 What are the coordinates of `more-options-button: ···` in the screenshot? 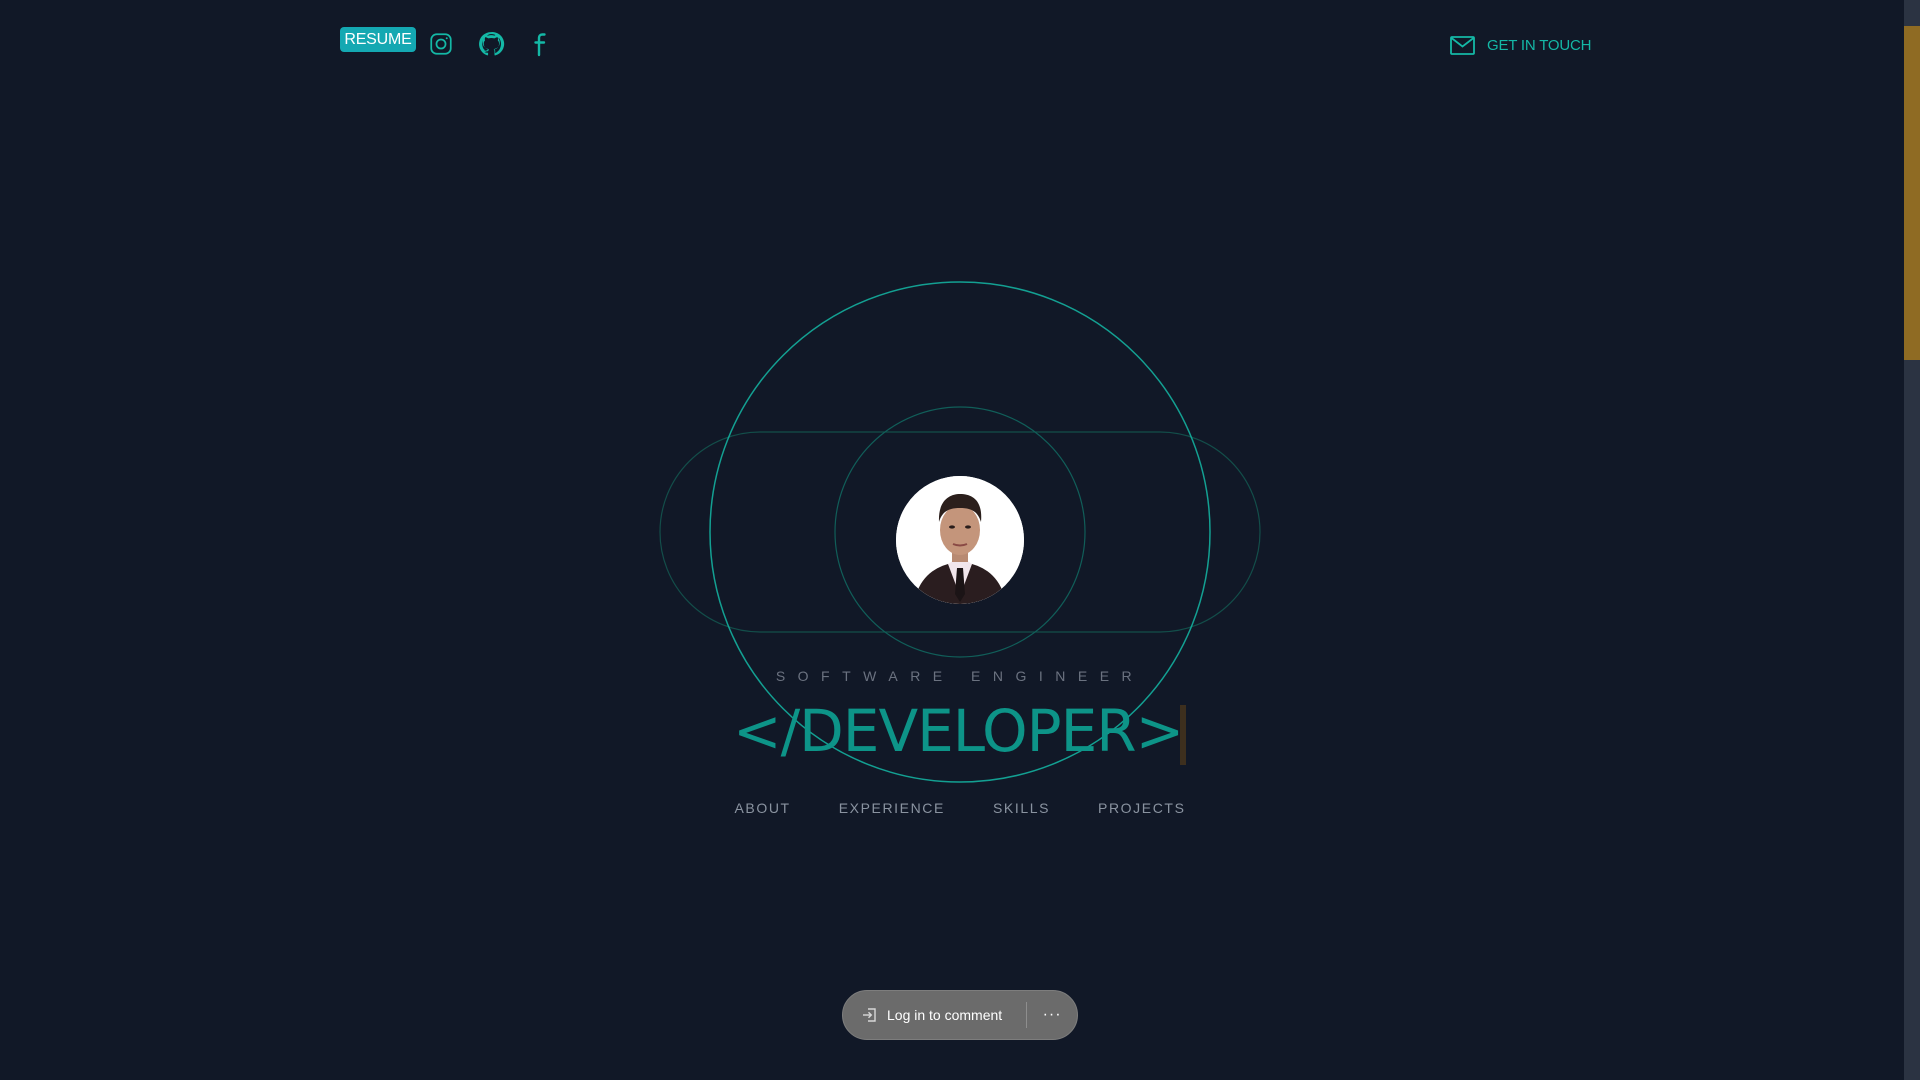 It's located at (1052, 1015).